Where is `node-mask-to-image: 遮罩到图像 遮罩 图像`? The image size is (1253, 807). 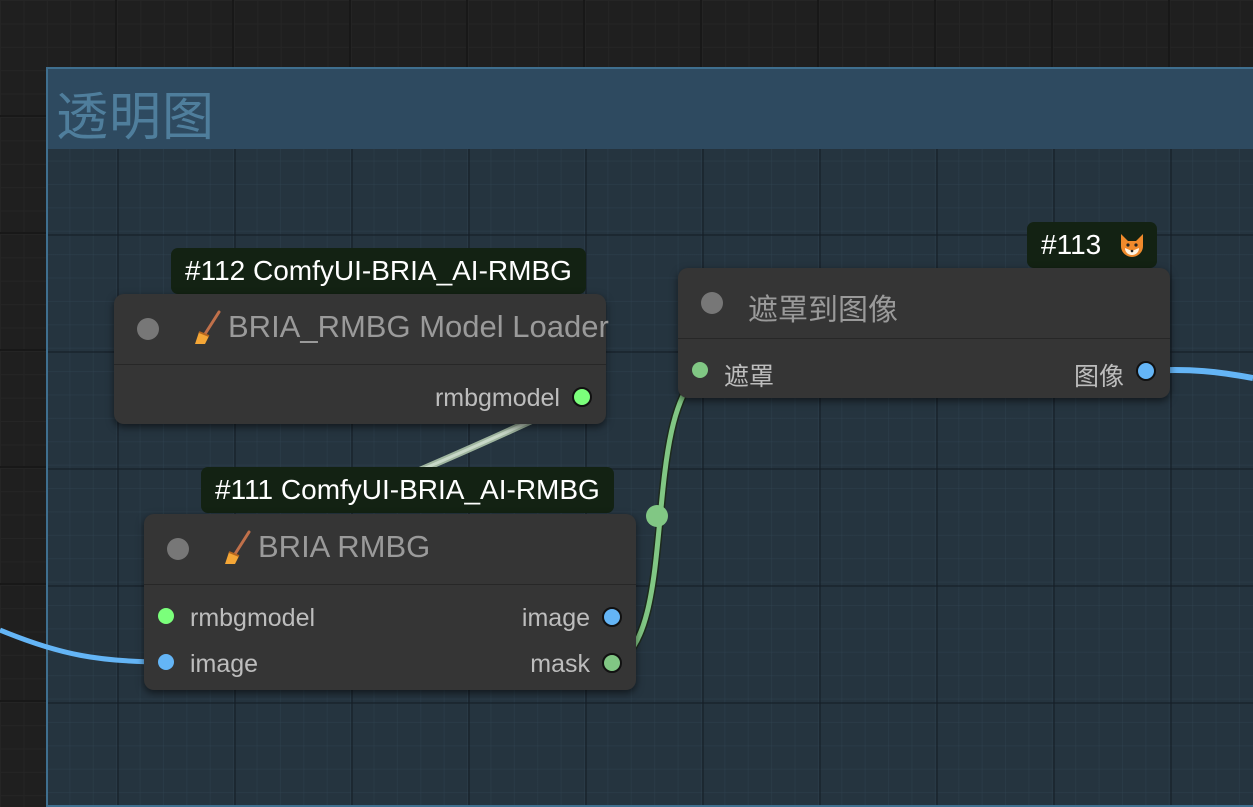
node-mask-to-image: 遮罩到图像 遮罩 图像 is located at coordinates (924, 333).